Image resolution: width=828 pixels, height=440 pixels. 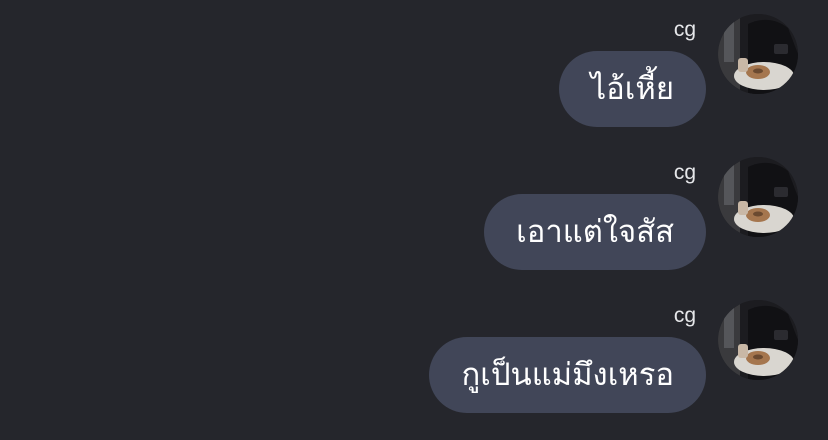 What do you see at coordinates (567, 375) in the screenshot?
I see `message-bubble: กูเป็นแม่มึงเหรอ` at bounding box center [567, 375].